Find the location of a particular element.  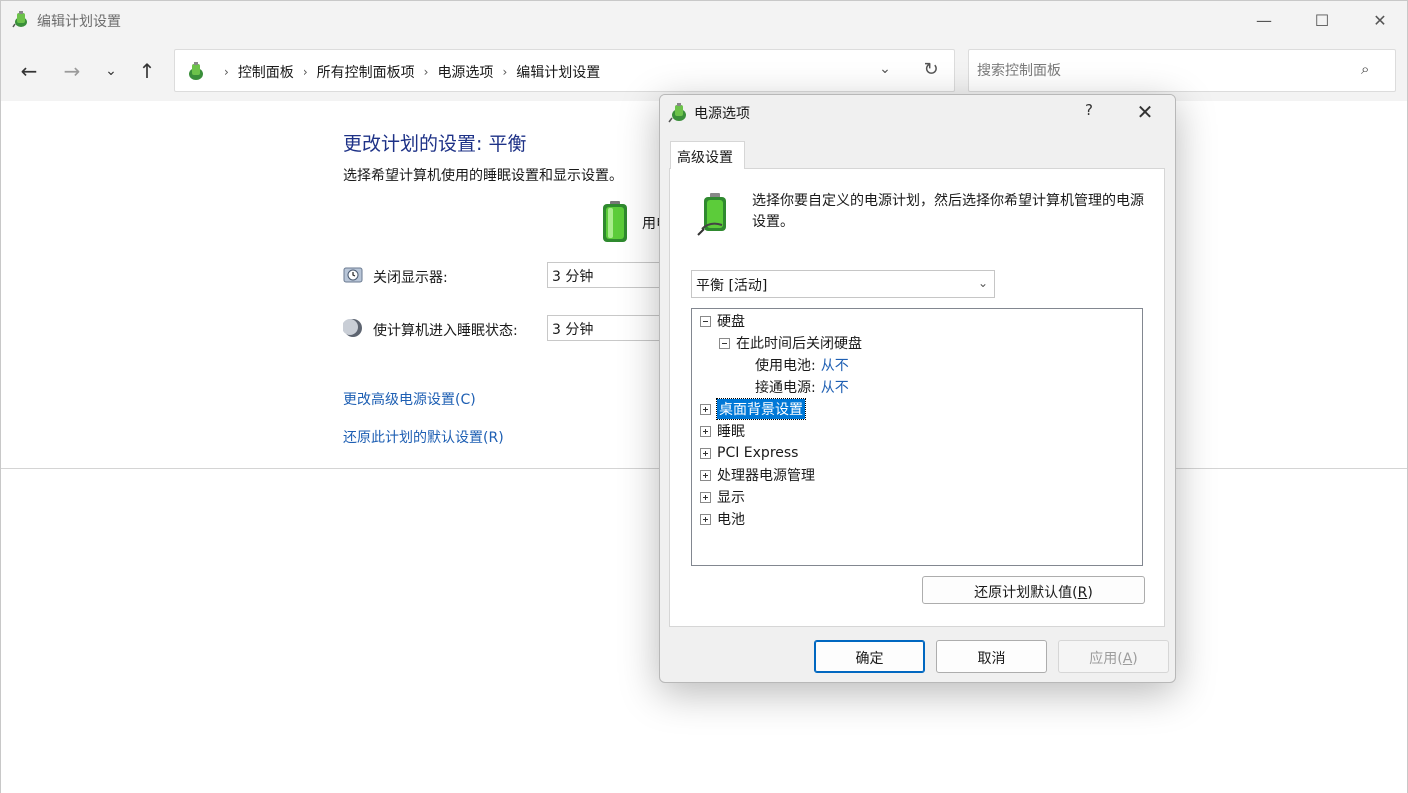

breadcrumb-item-control-panel: 控制面板 is located at coordinates (266, 72).